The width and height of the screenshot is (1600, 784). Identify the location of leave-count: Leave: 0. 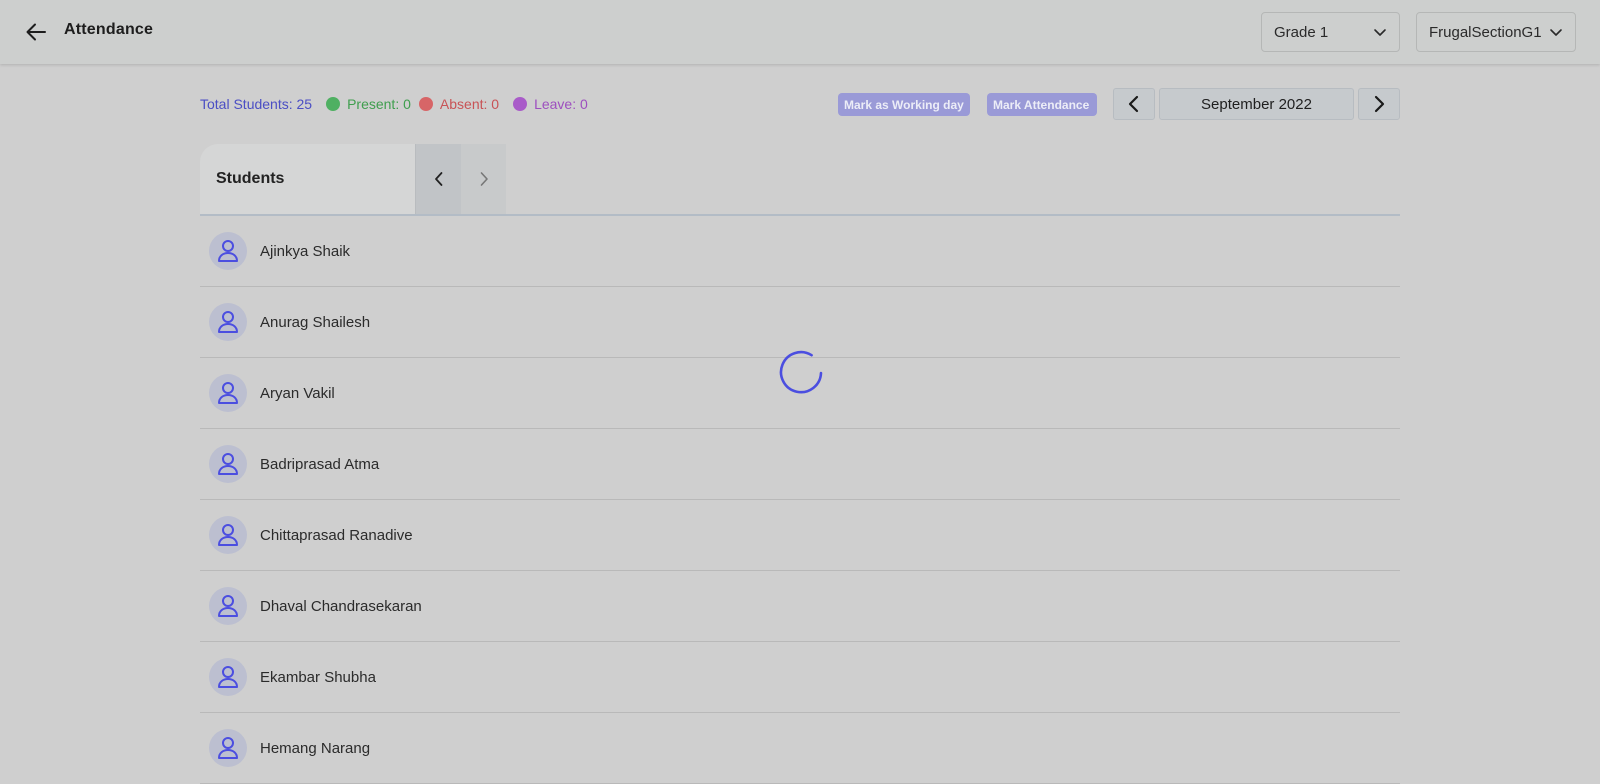
(550, 104).